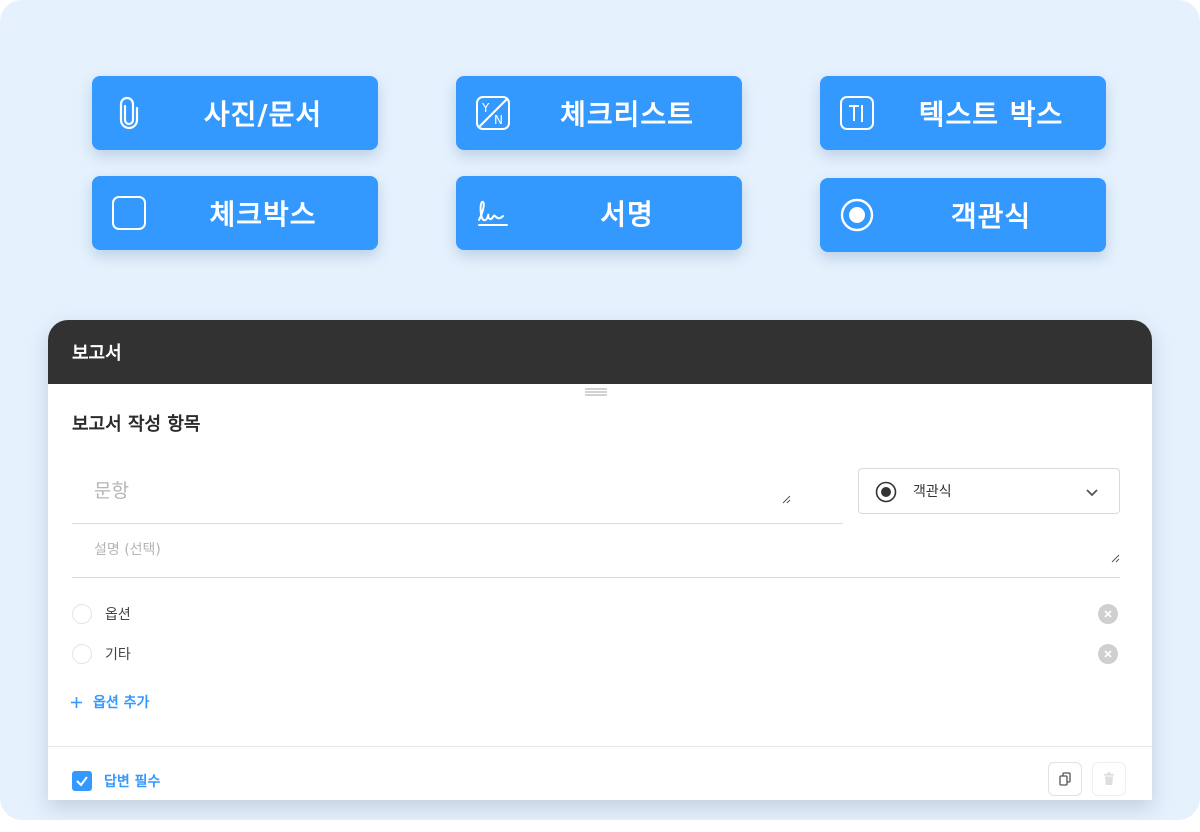 This screenshot has width=1200, height=832. What do you see at coordinates (263, 114) in the screenshot?
I see `tool-label: 사진/문서` at bounding box center [263, 114].